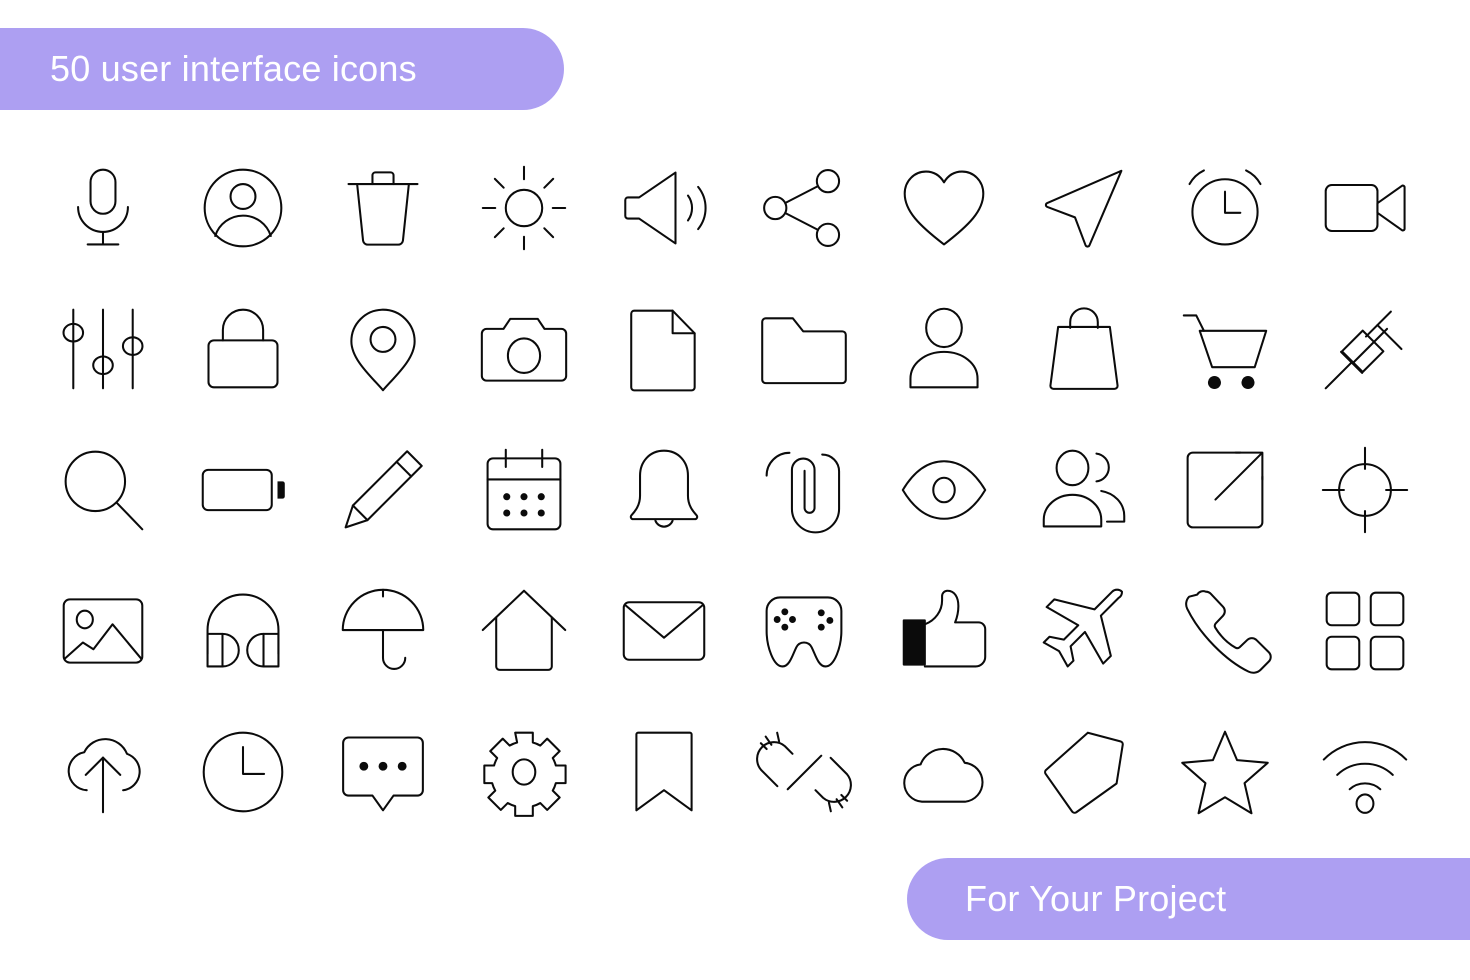 The image size is (1470, 980). What do you see at coordinates (1225, 490) in the screenshot?
I see `external-link-icon` at bounding box center [1225, 490].